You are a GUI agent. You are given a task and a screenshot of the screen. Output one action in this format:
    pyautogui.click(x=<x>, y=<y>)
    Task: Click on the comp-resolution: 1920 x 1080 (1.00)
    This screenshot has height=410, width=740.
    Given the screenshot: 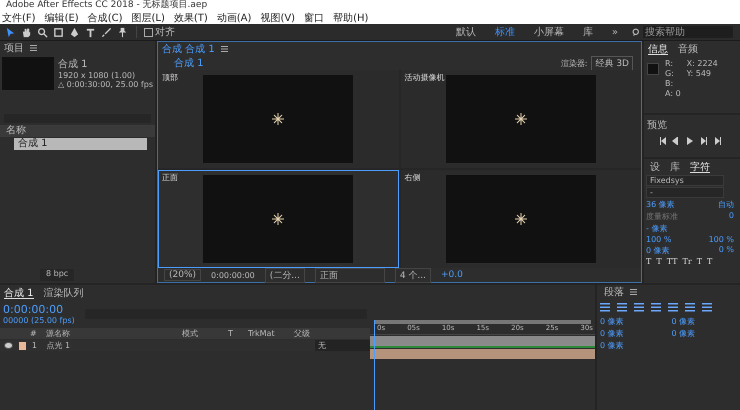 What is the action you would take?
    pyautogui.click(x=97, y=75)
    